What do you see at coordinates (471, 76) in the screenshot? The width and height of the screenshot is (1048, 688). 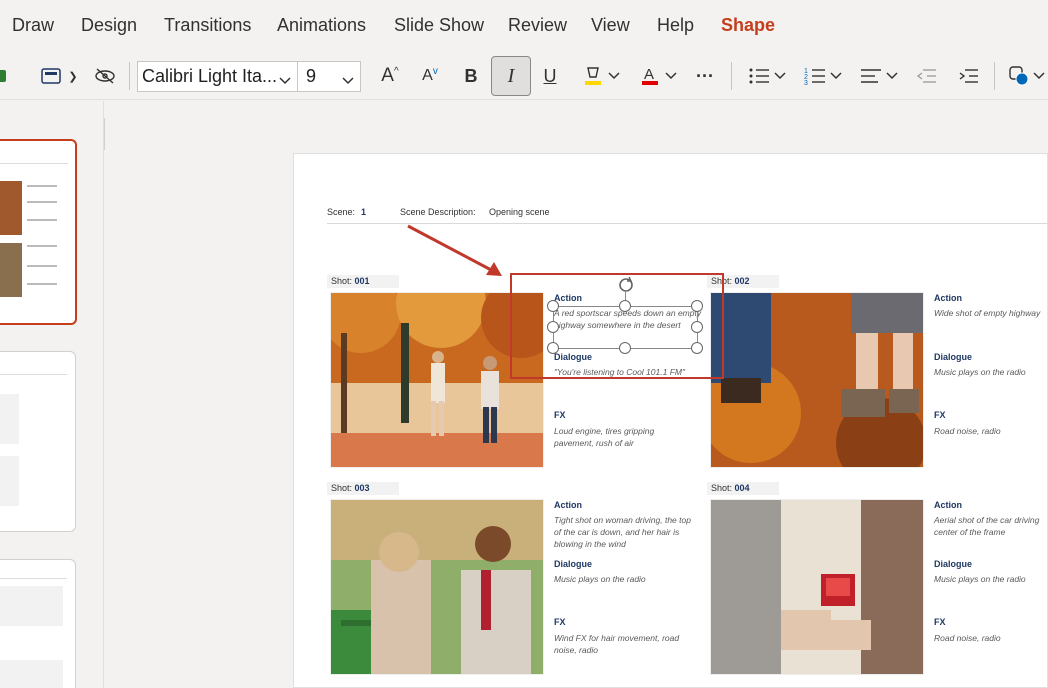 I see `bold-button: B` at bounding box center [471, 76].